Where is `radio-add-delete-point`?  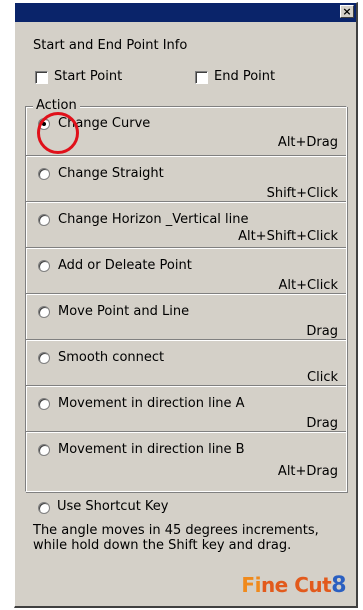 radio-add-delete-point is located at coordinates (44, 266).